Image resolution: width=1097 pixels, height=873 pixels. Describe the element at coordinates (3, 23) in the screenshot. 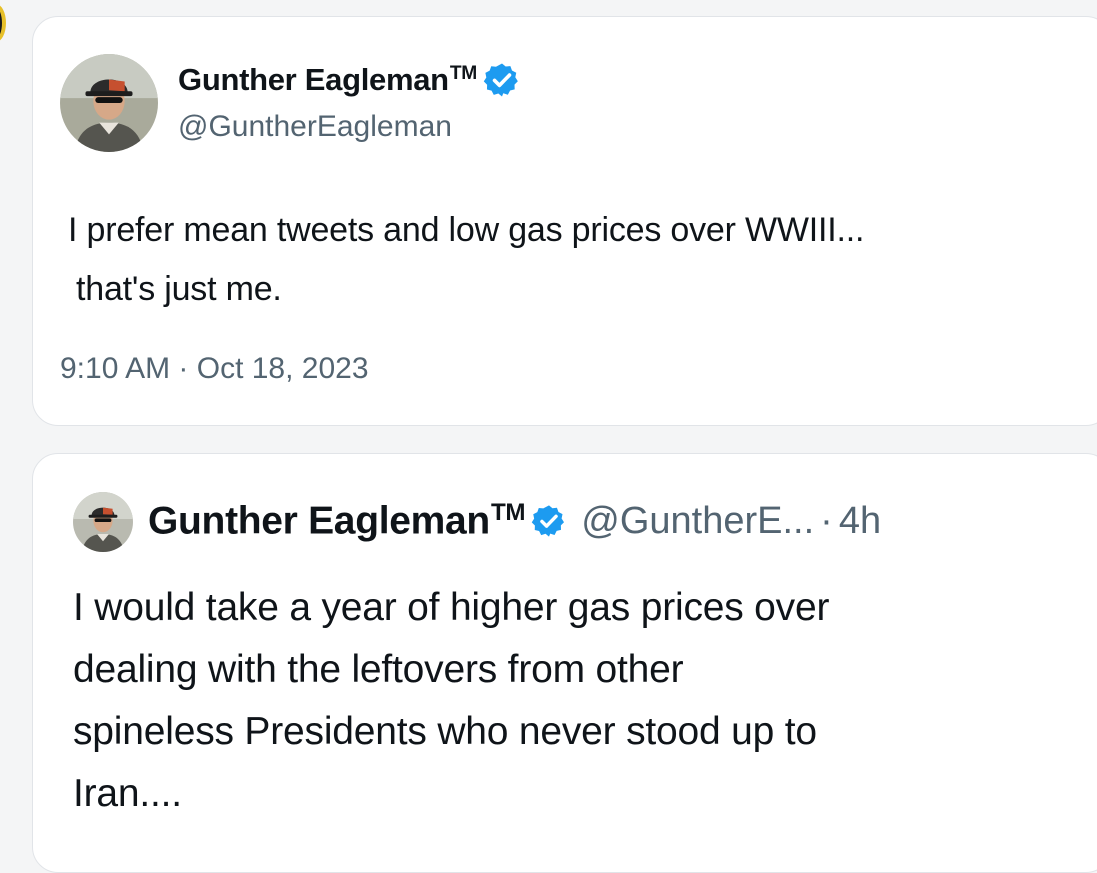

I see `corner-badge-fragment` at that location.